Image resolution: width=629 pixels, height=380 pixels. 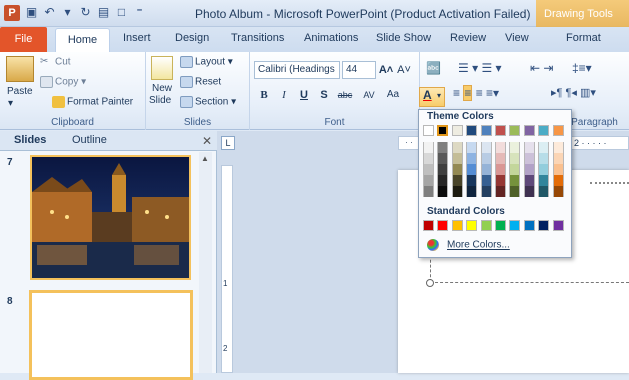 What do you see at coordinates (85, 12) in the screenshot?
I see `redo-icon: ↻` at bounding box center [85, 12].